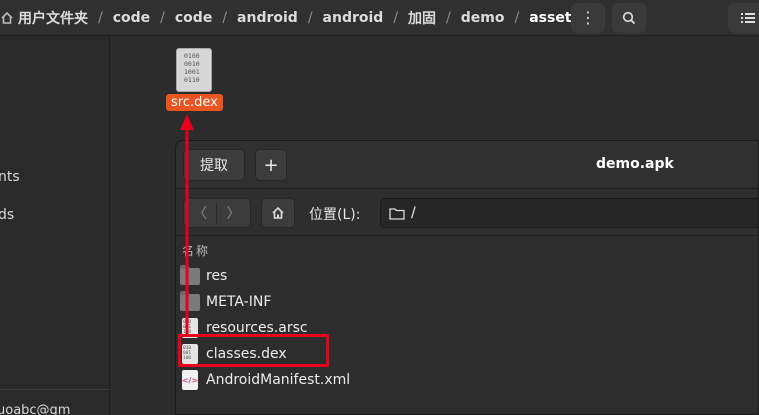 The height and width of the screenshot is (415, 759). Describe the element at coordinates (239, 302) in the screenshot. I see `file-name: META-INF` at that location.